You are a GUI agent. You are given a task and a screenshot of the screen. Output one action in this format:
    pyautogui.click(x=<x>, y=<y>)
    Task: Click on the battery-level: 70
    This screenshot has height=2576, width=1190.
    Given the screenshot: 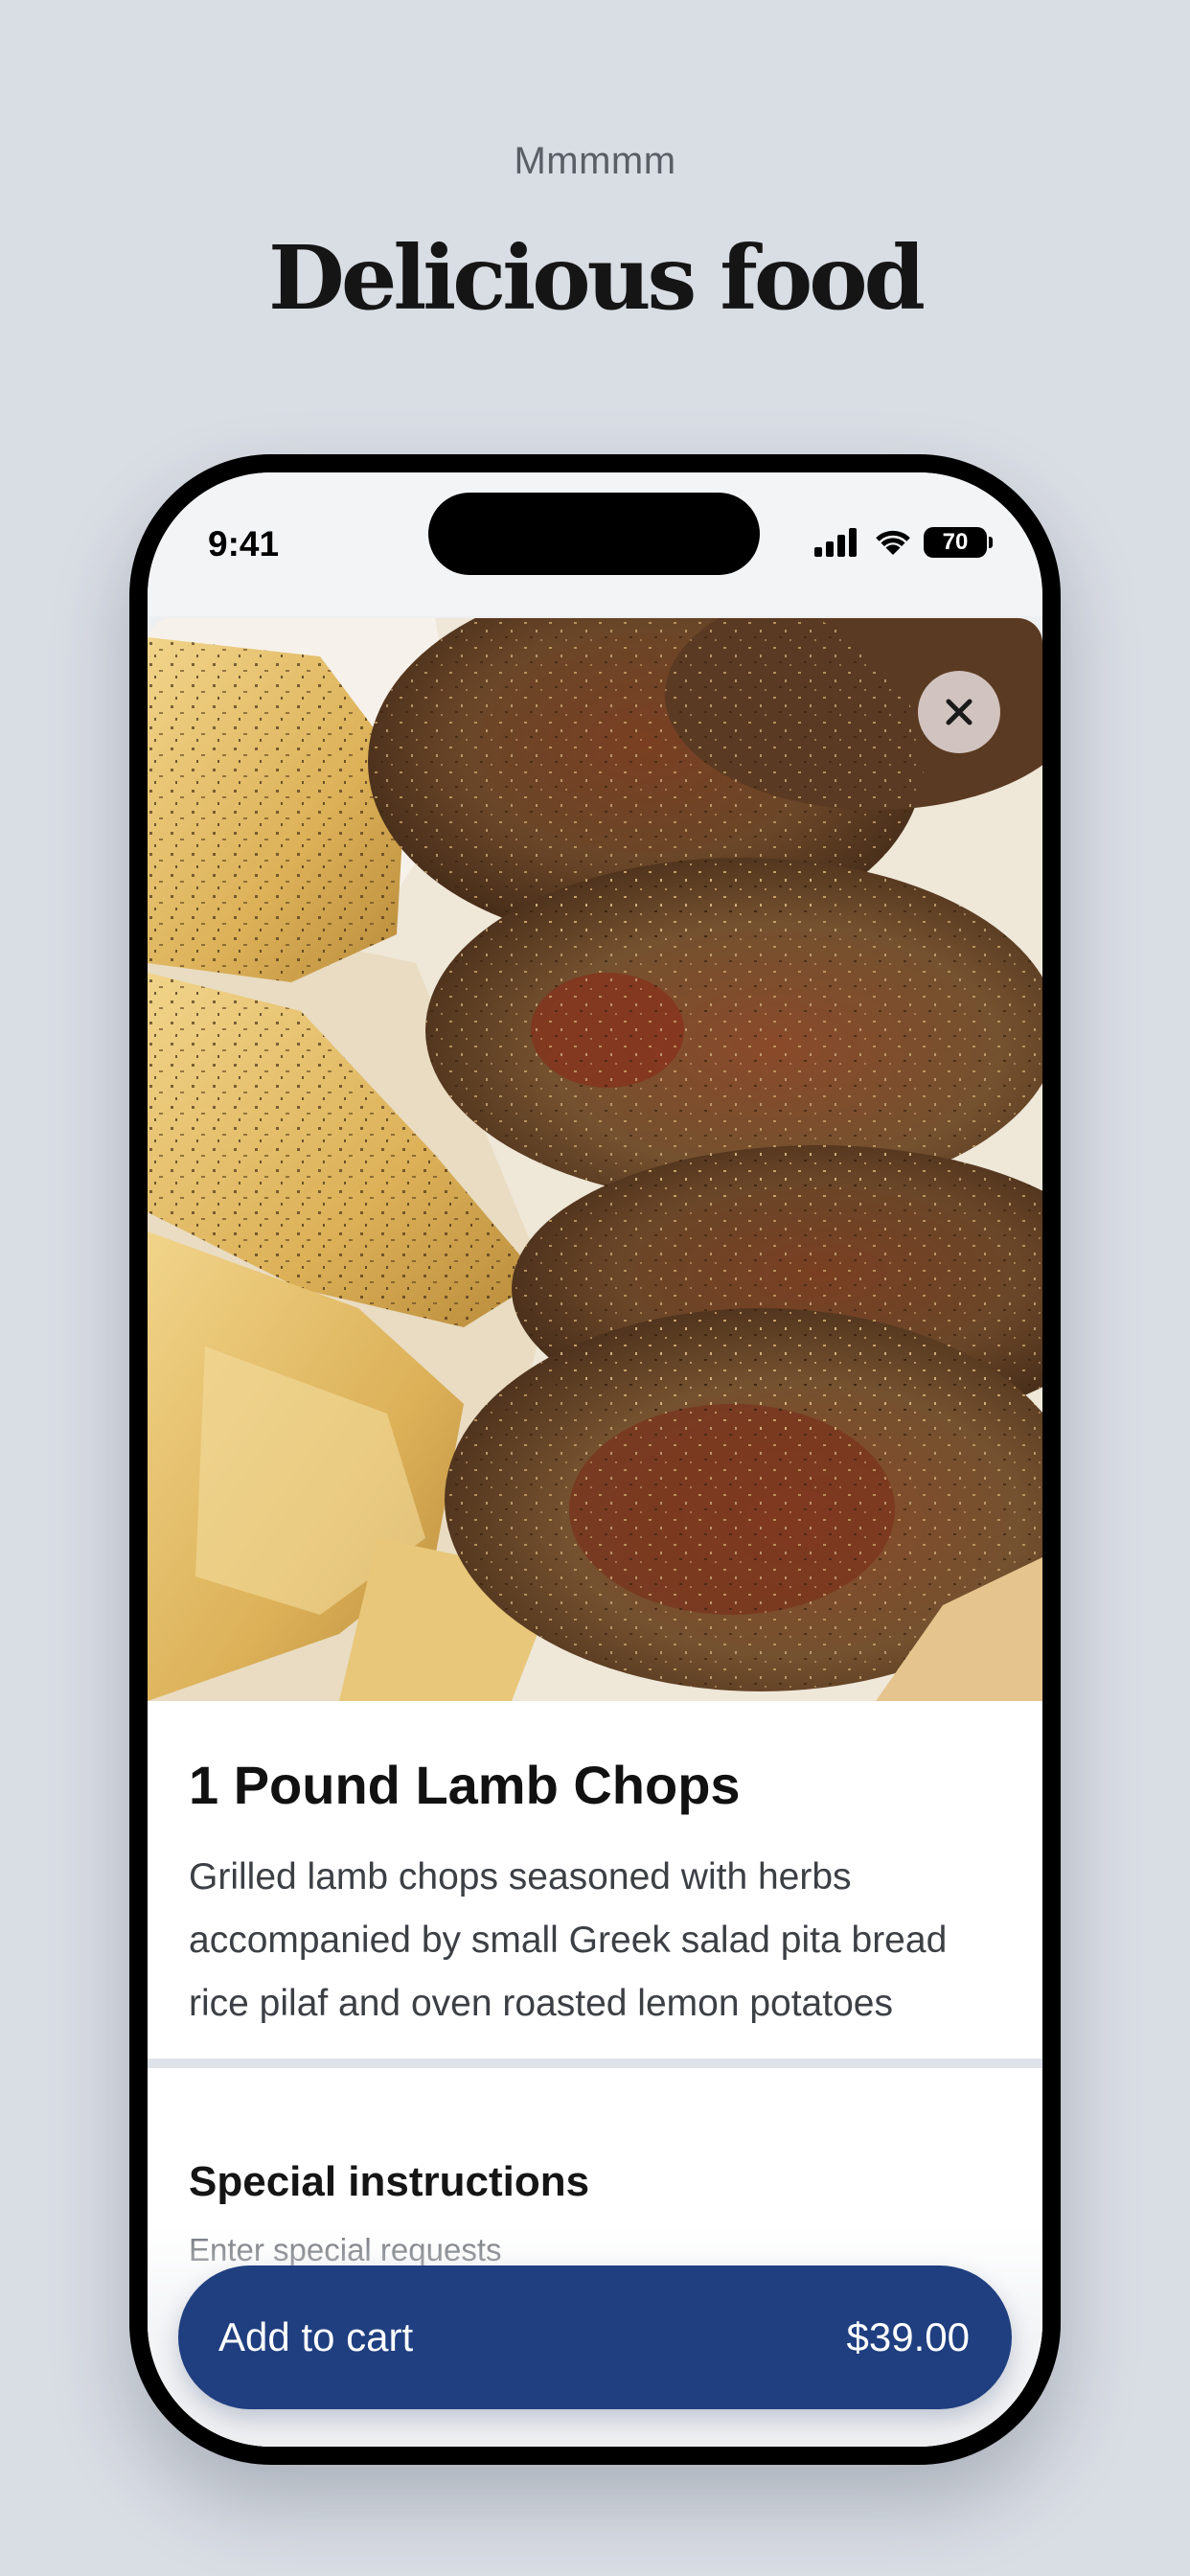 What is the action you would take?
    pyautogui.click(x=956, y=542)
    